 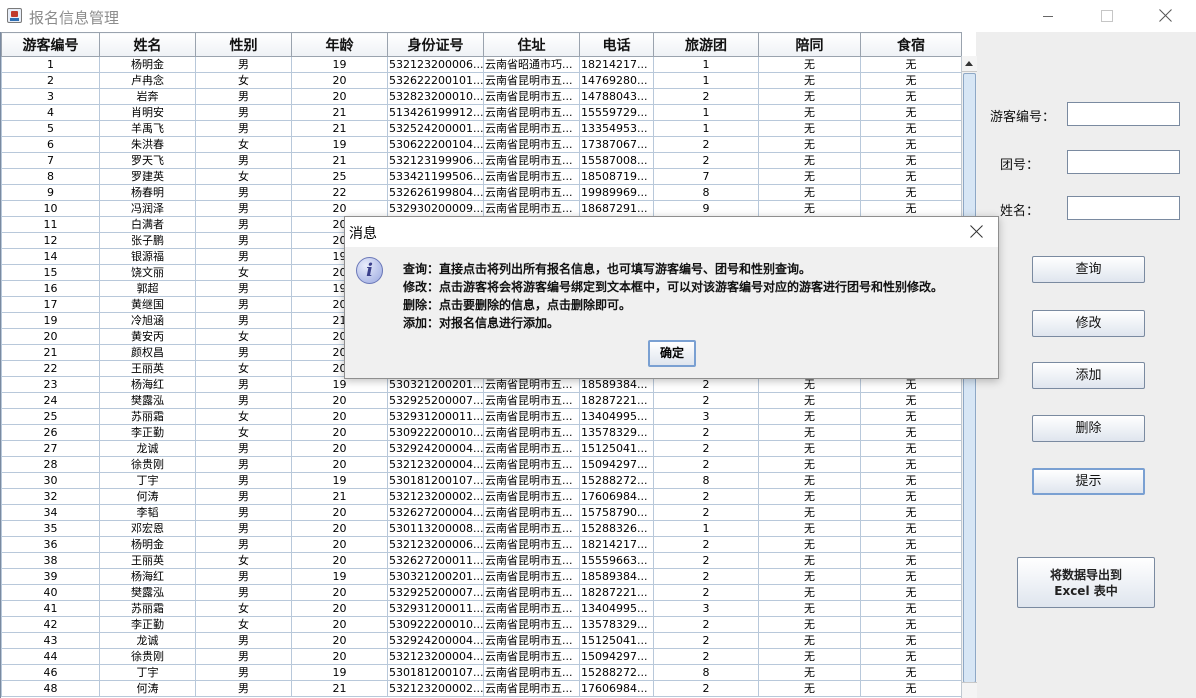 What do you see at coordinates (50, 144) in the screenshot?
I see `table-cell: 6` at bounding box center [50, 144].